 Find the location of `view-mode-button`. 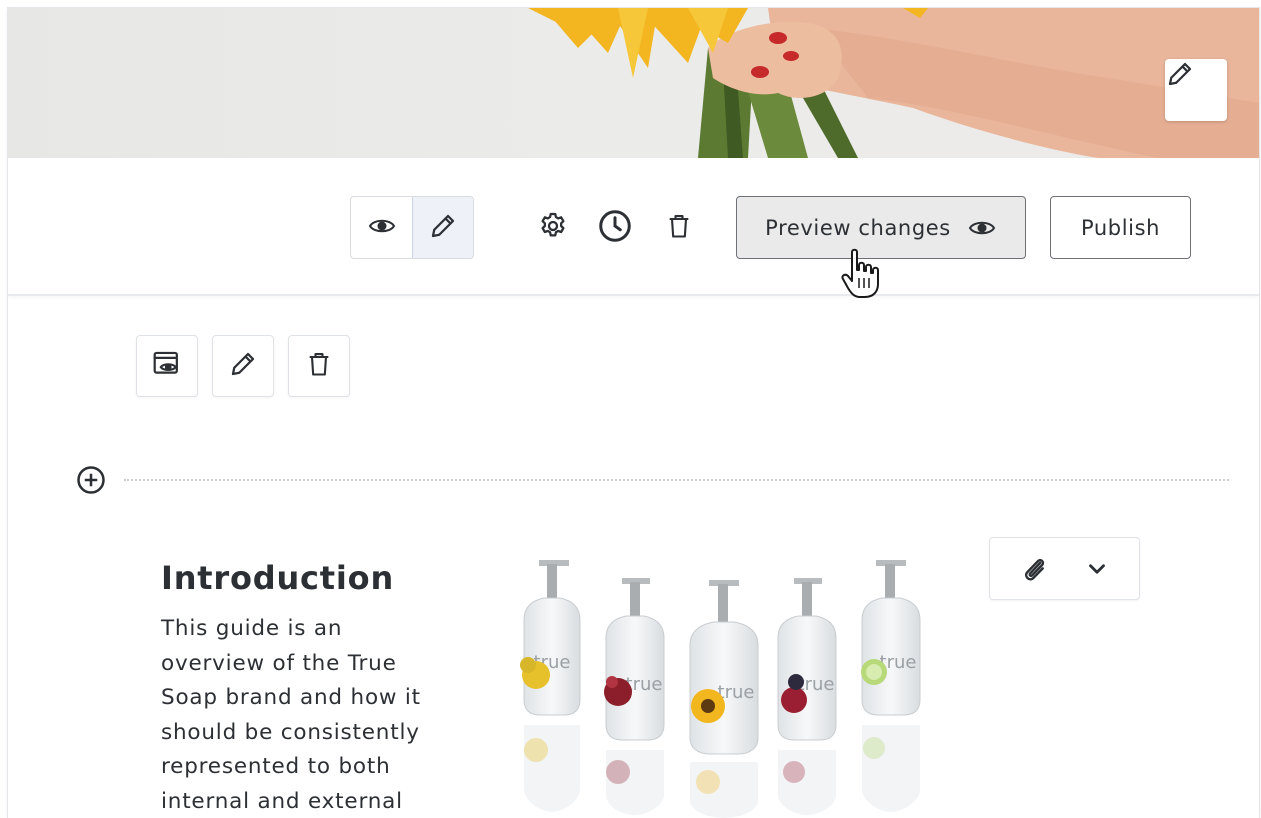

view-mode-button is located at coordinates (381, 227).